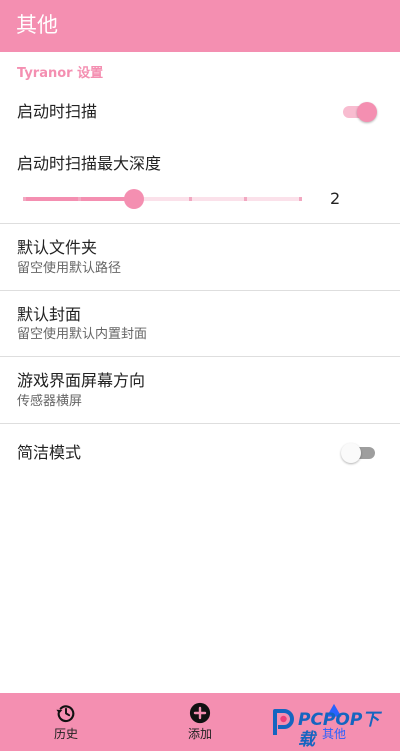  Describe the element at coordinates (49, 452) in the screenshot. I see `setting-title: 简洁模式` at that location.